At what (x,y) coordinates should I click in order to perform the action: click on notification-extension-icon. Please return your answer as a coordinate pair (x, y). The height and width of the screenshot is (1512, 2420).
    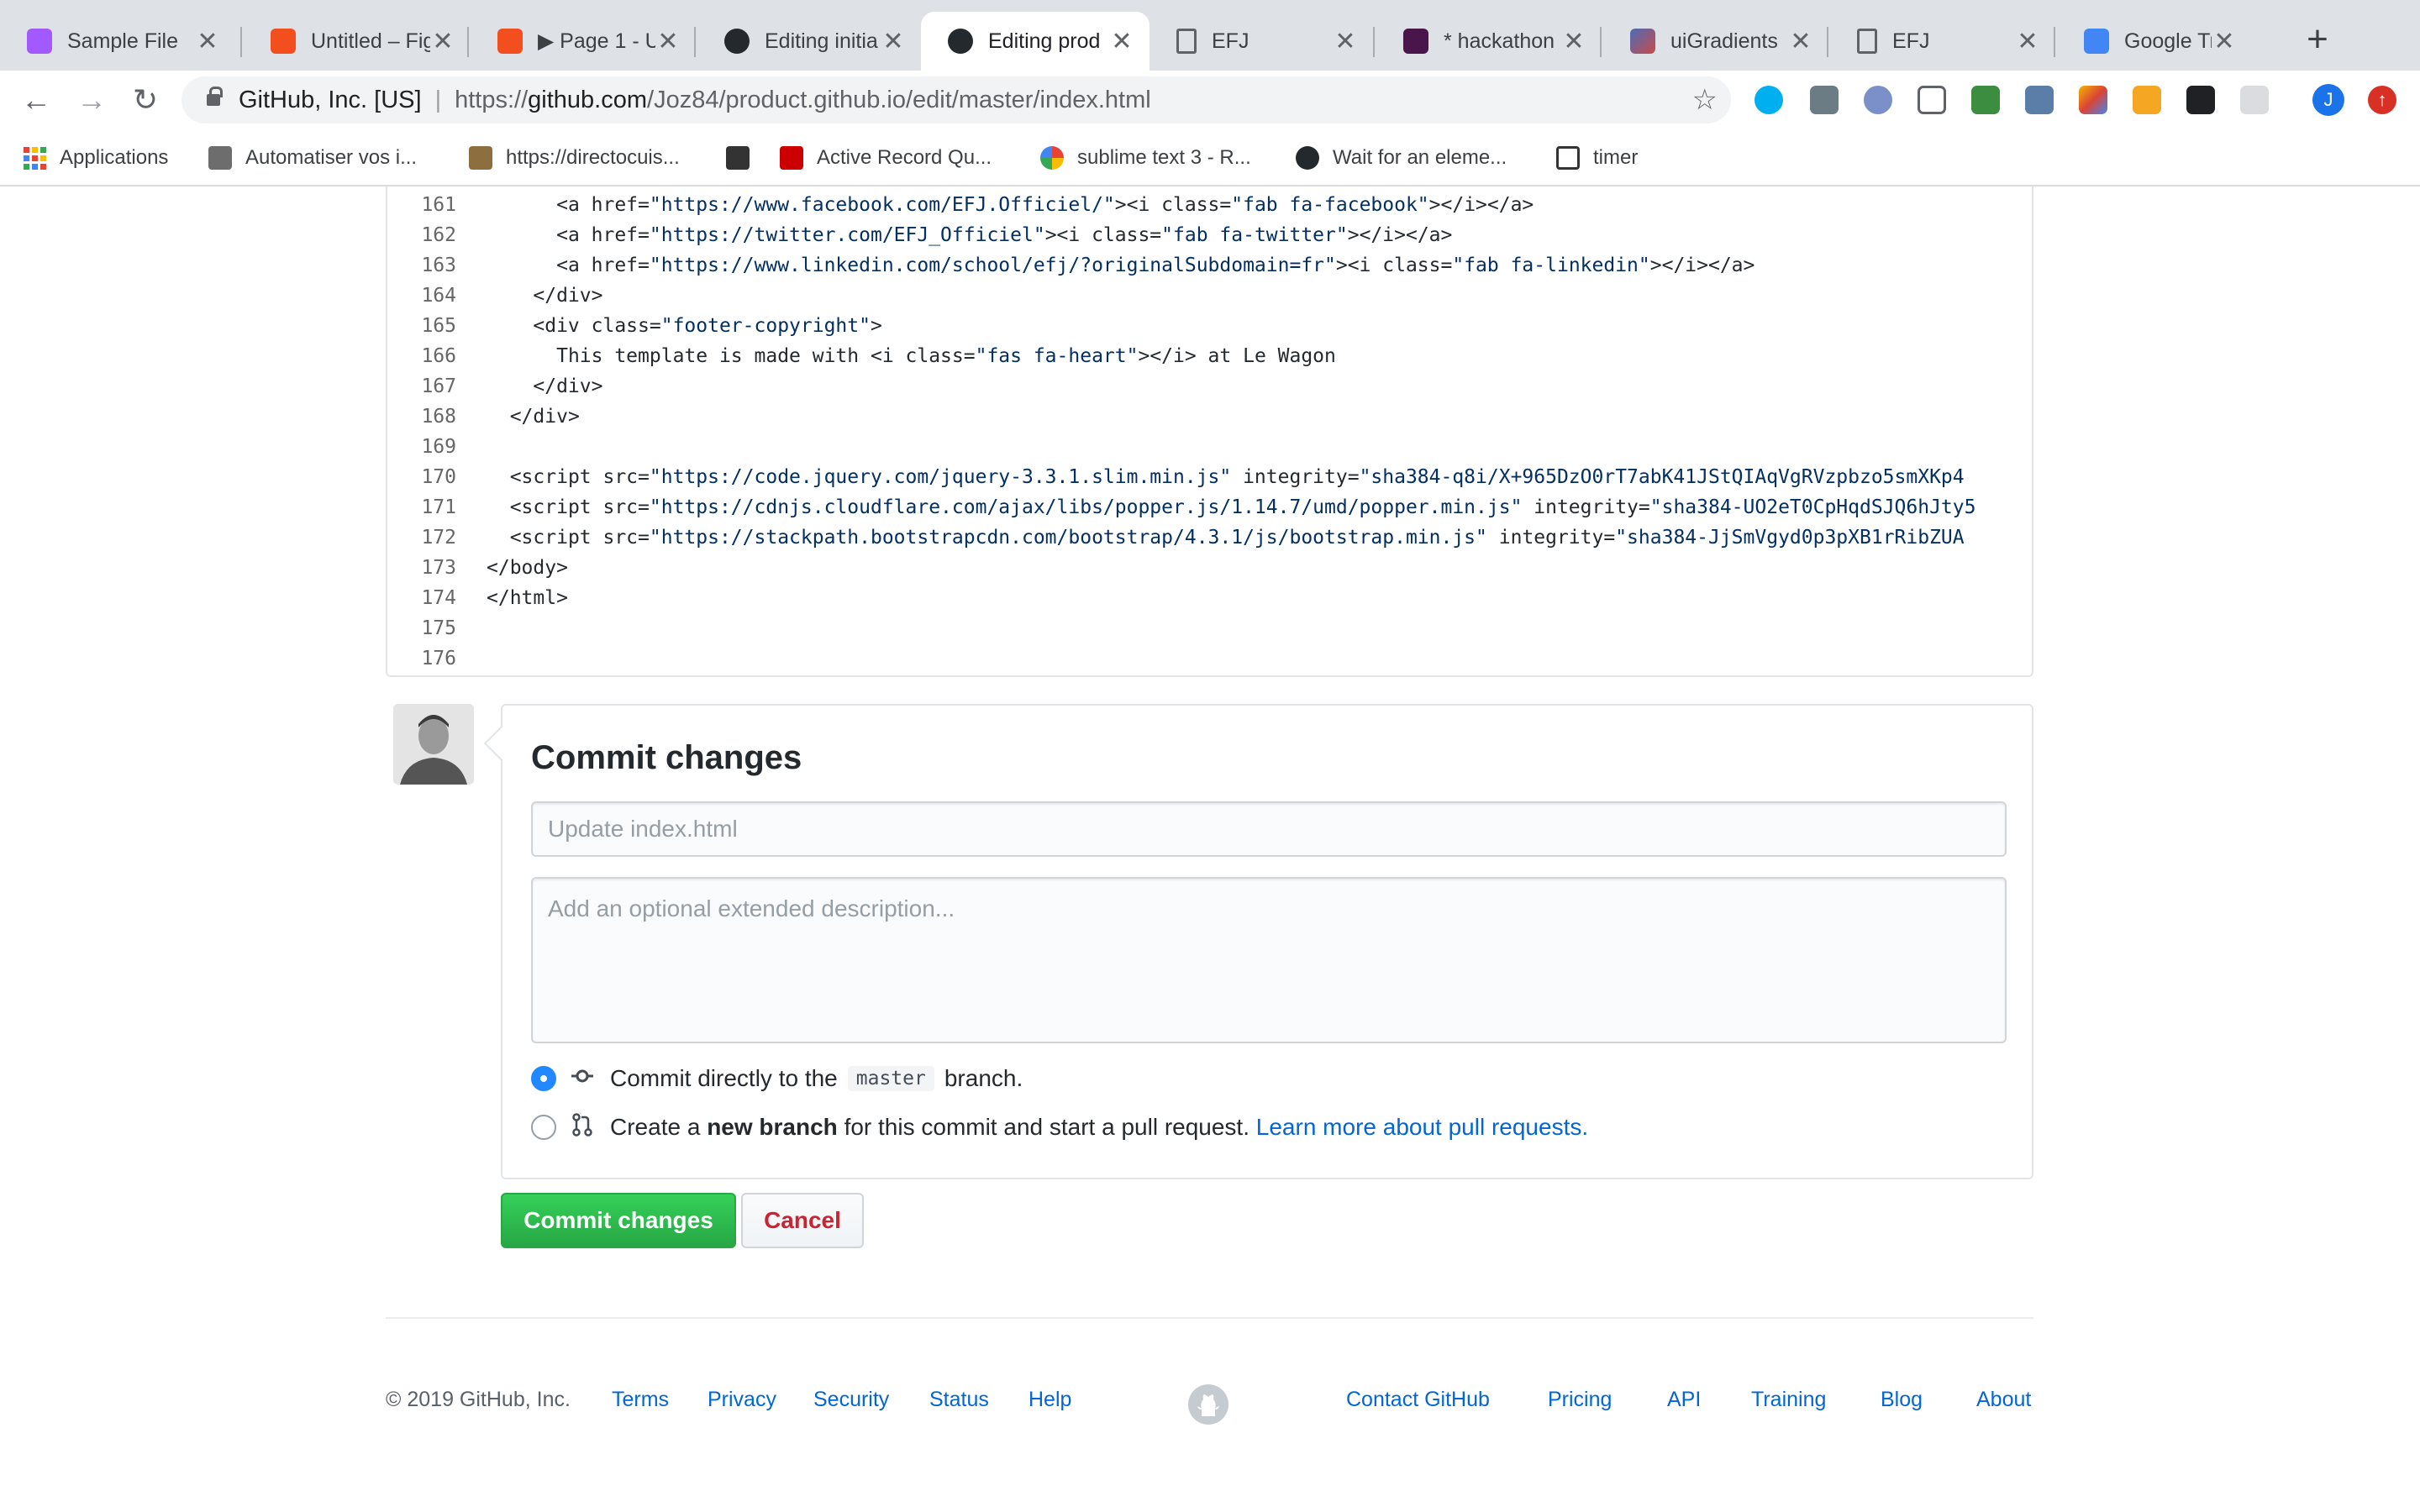
    Looking at the image, I should click on (2040, 100).